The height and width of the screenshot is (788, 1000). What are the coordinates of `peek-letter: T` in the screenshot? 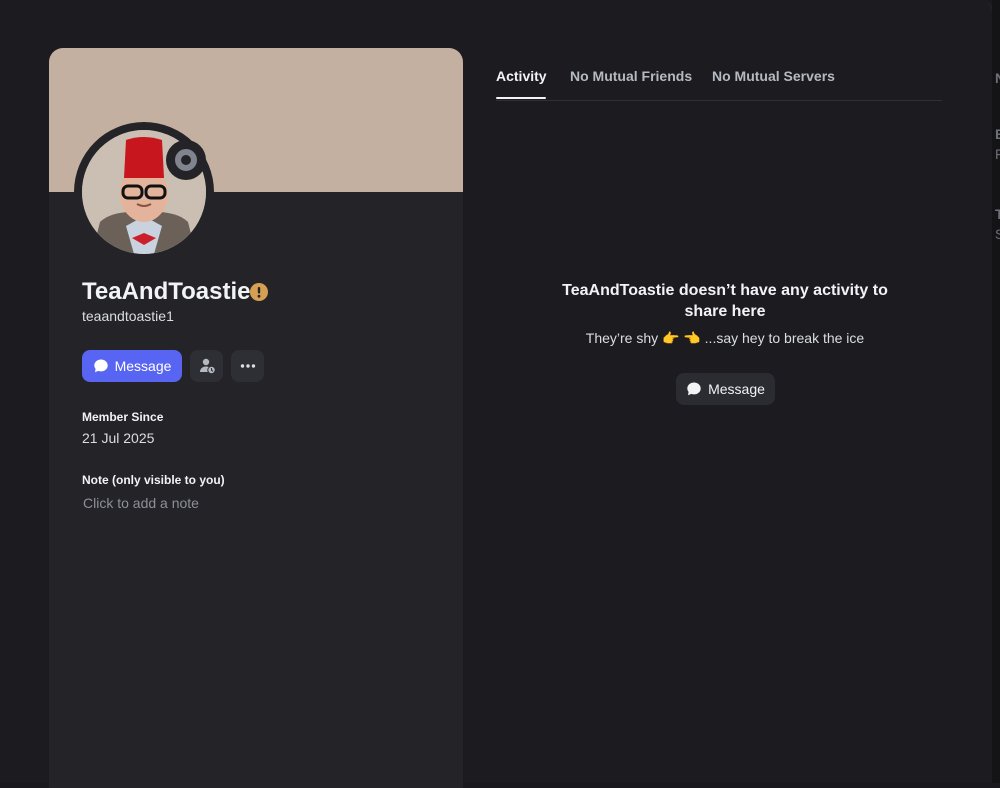 It's located at (997, 214).